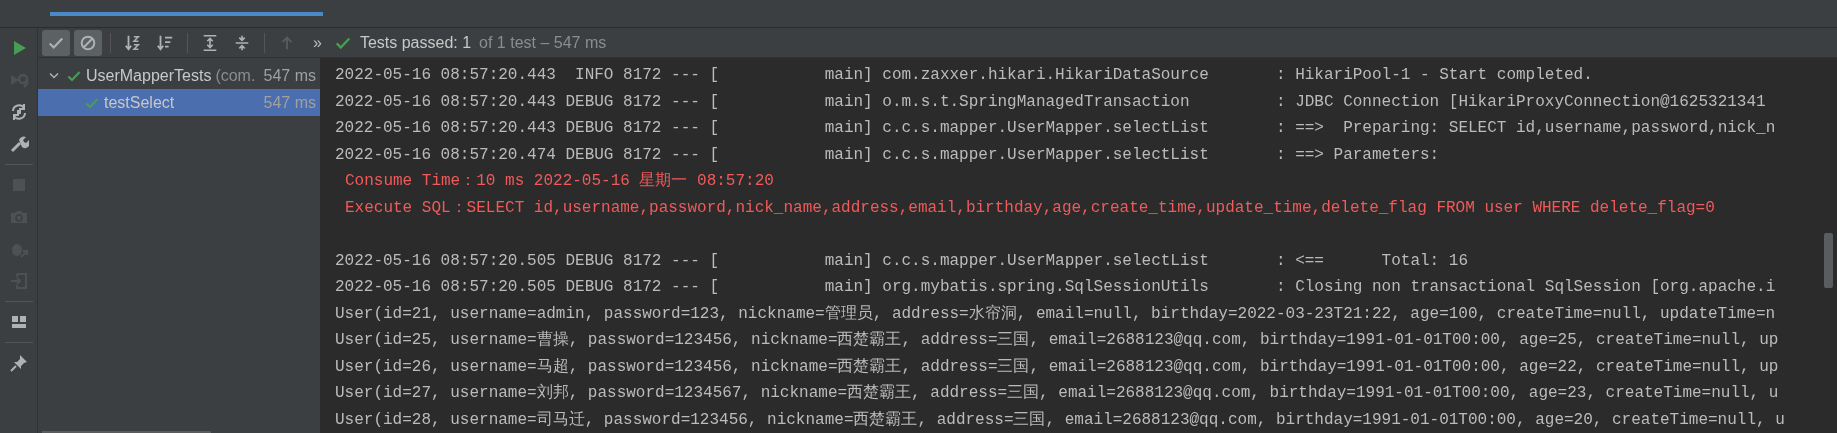 This screenshot has width=1837, height=433. I want to click on log-line: User(id=27, username=刘邦, password=1234567, nickname=西楚霸王, address=三国, email=2688123@qq.com, birthday=1991-01-01T00:00, age=23, createTime=null, u, so click(1056, 393).